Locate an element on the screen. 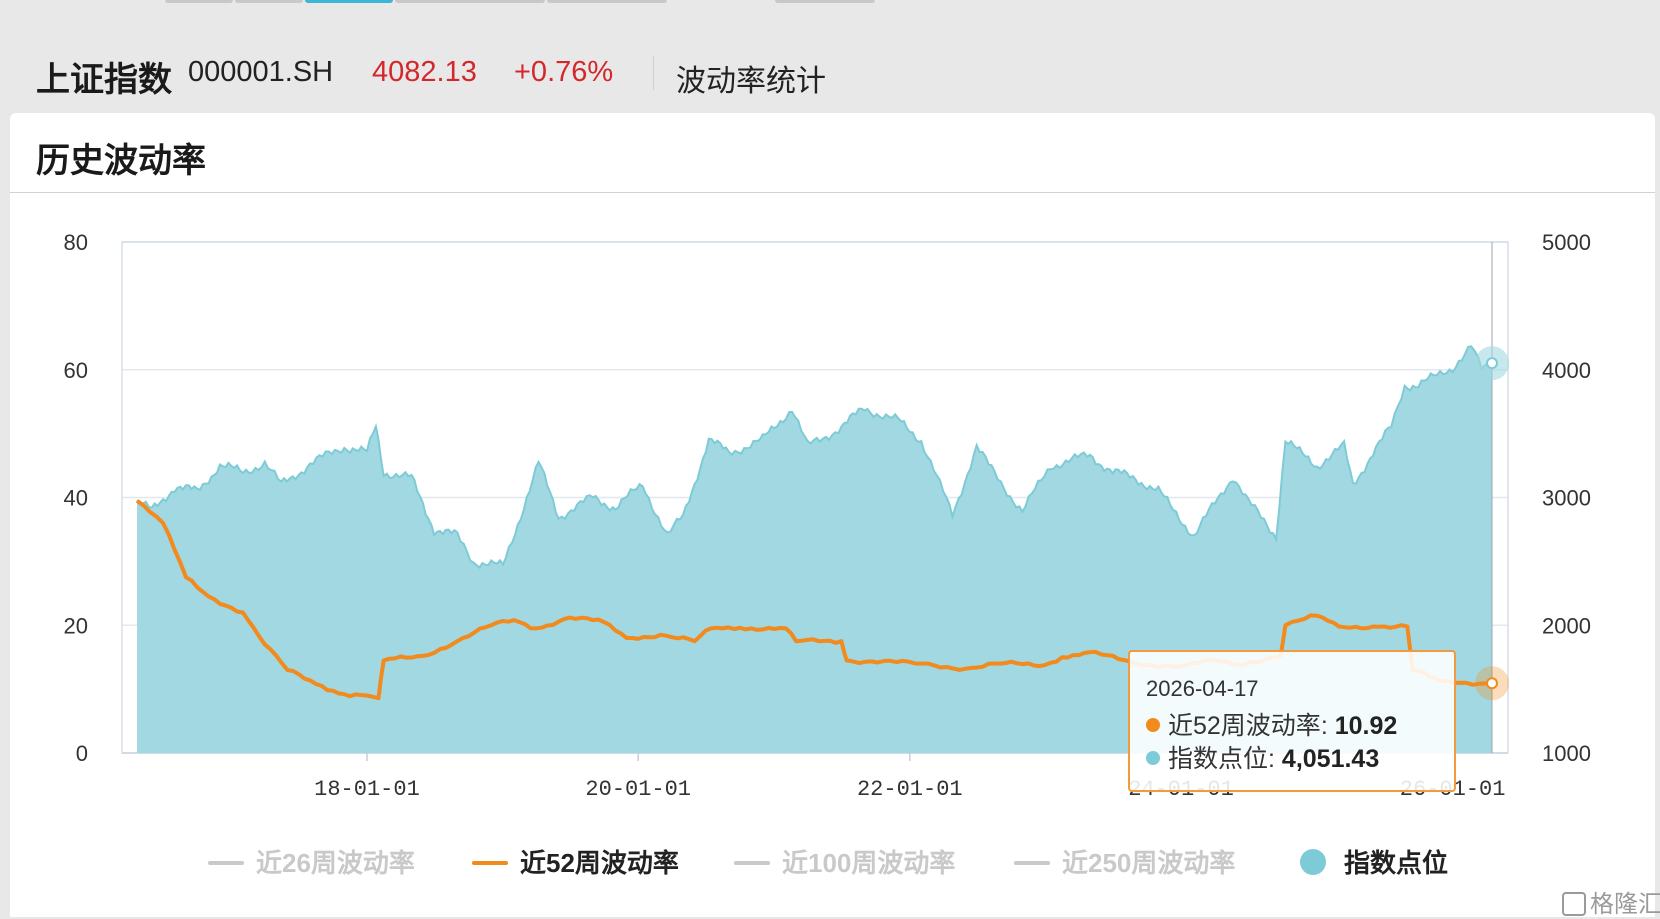  legend-item-vol250: 近250周波动率 is located at coordinates (1124, 861).